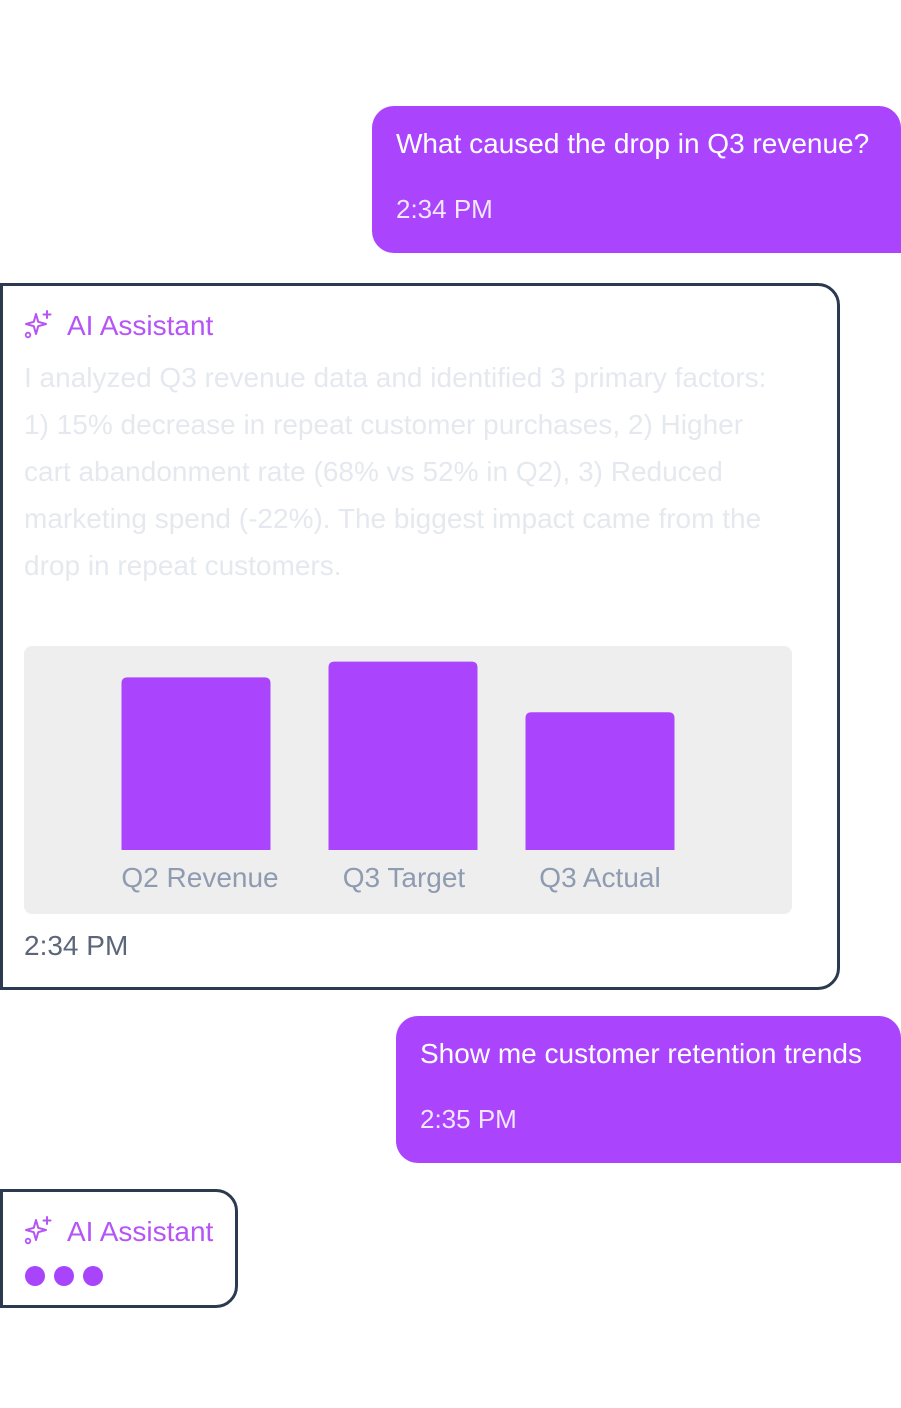  Describe the element at coordinates (403, 755) in the screenshot. I see `bar-q3-target` at that location.